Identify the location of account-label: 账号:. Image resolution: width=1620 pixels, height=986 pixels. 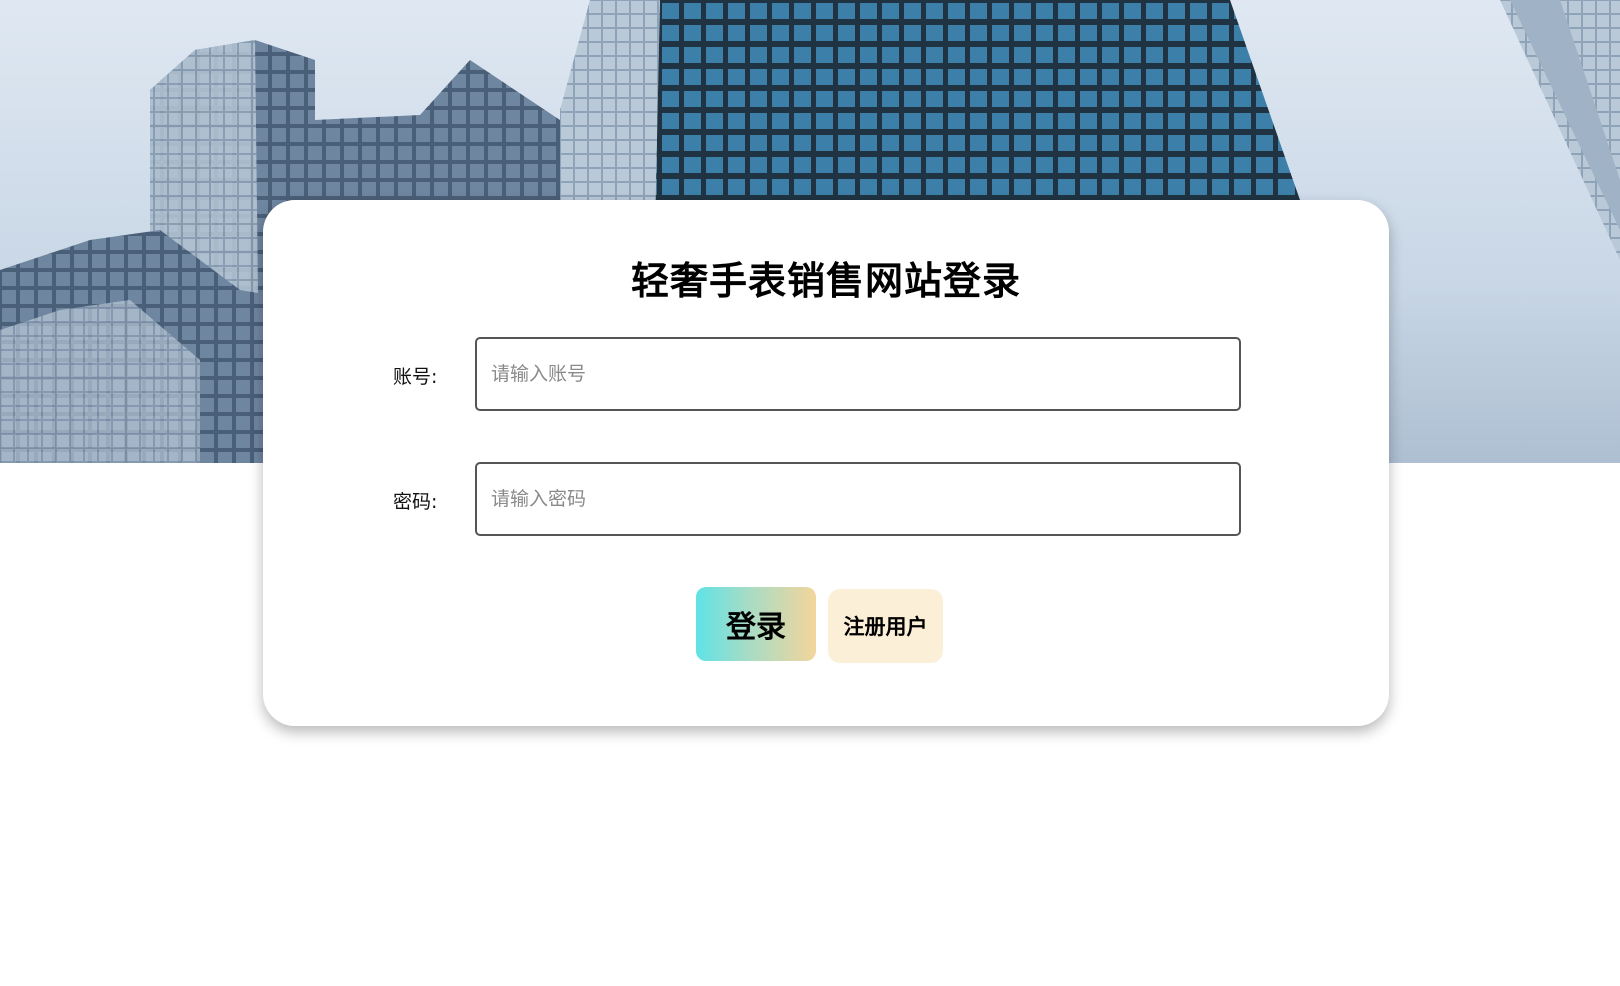
(415, 377).